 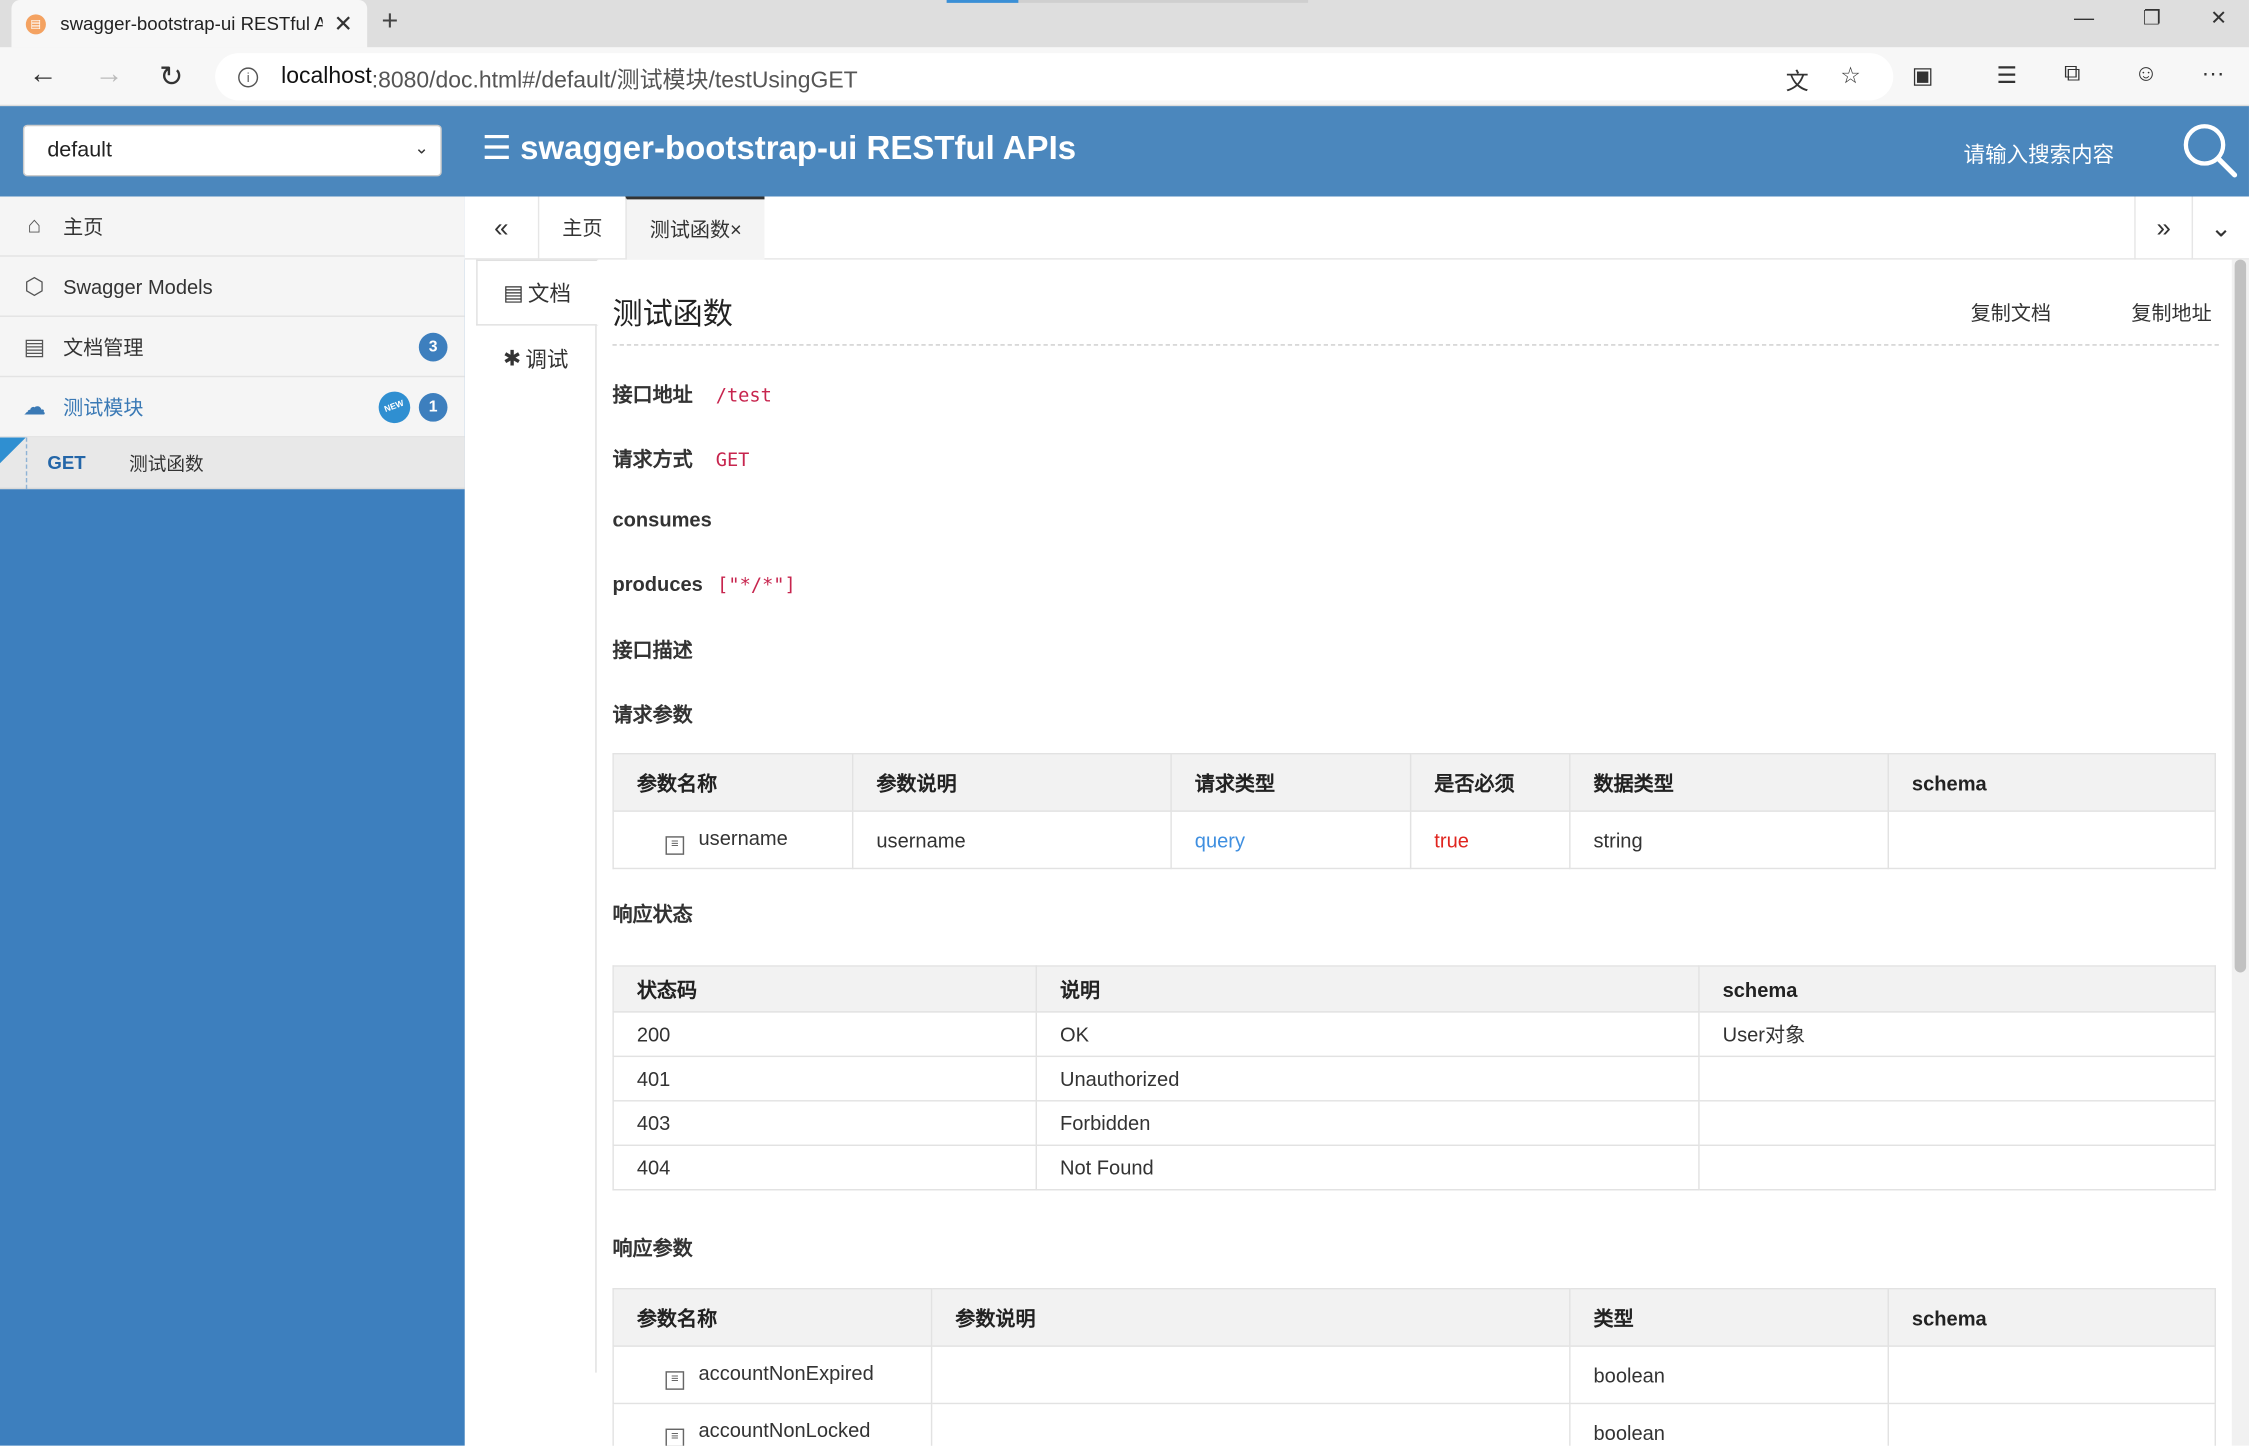 I want to click on cloud-api-icon: ☁, so click(x=34, y=407).